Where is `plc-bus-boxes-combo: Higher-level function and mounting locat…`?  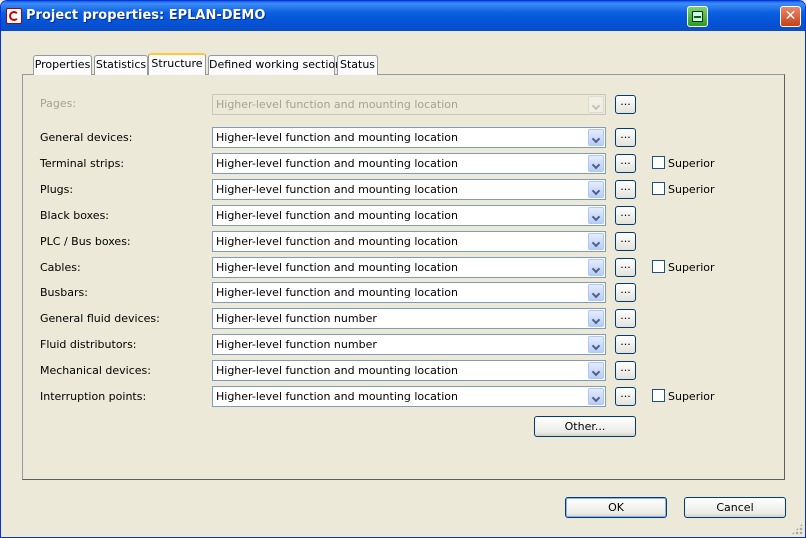
plc-bus-boxes-combo: Higher-level function and mounting locat… is located at coordinates (409, 241).